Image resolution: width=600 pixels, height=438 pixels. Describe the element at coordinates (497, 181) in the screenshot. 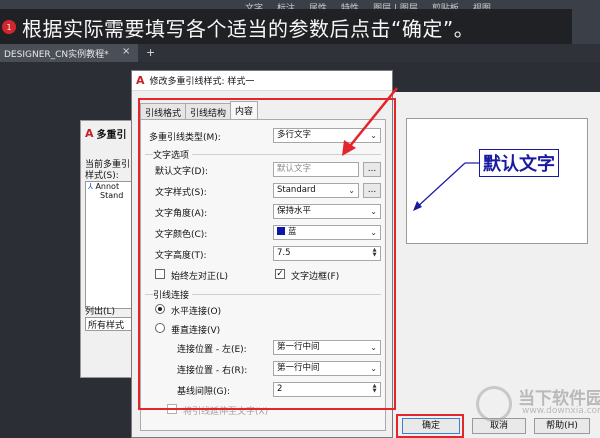

I see `style-preview: 默认文字` at that location.